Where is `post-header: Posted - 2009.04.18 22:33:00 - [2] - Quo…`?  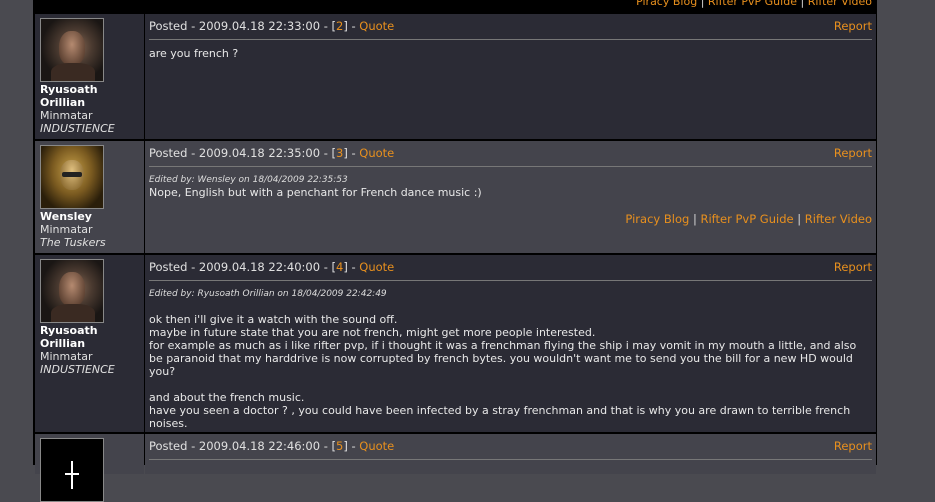 post-header: Posted - 2009.04.18 22:33:00 - [2] - Quo… is located at coordinates (510, 29).